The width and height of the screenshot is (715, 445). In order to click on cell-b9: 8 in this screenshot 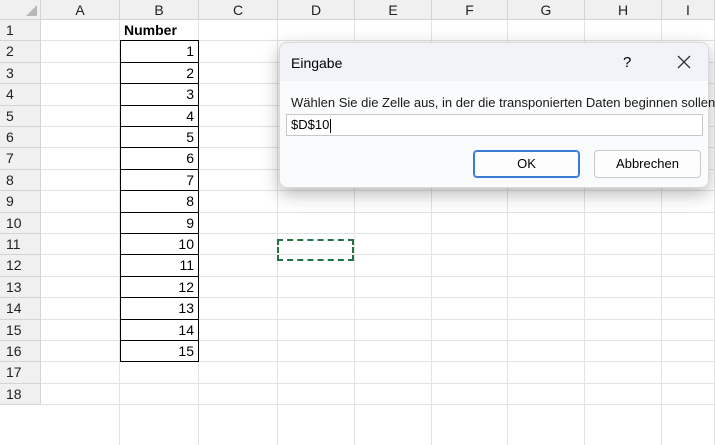, I will do `click(159, 202)`.